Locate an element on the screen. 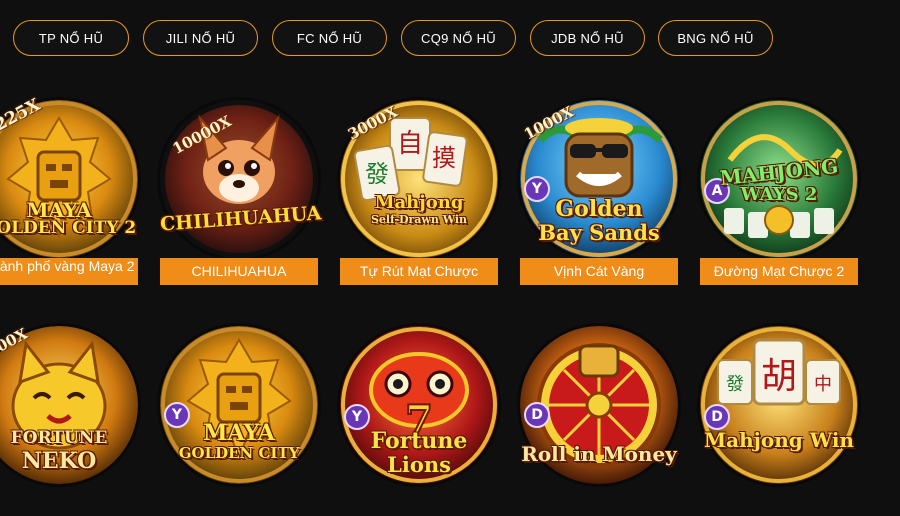 The image size is (900, 516). provider-badge: Y is located at coordinates (357, 417).